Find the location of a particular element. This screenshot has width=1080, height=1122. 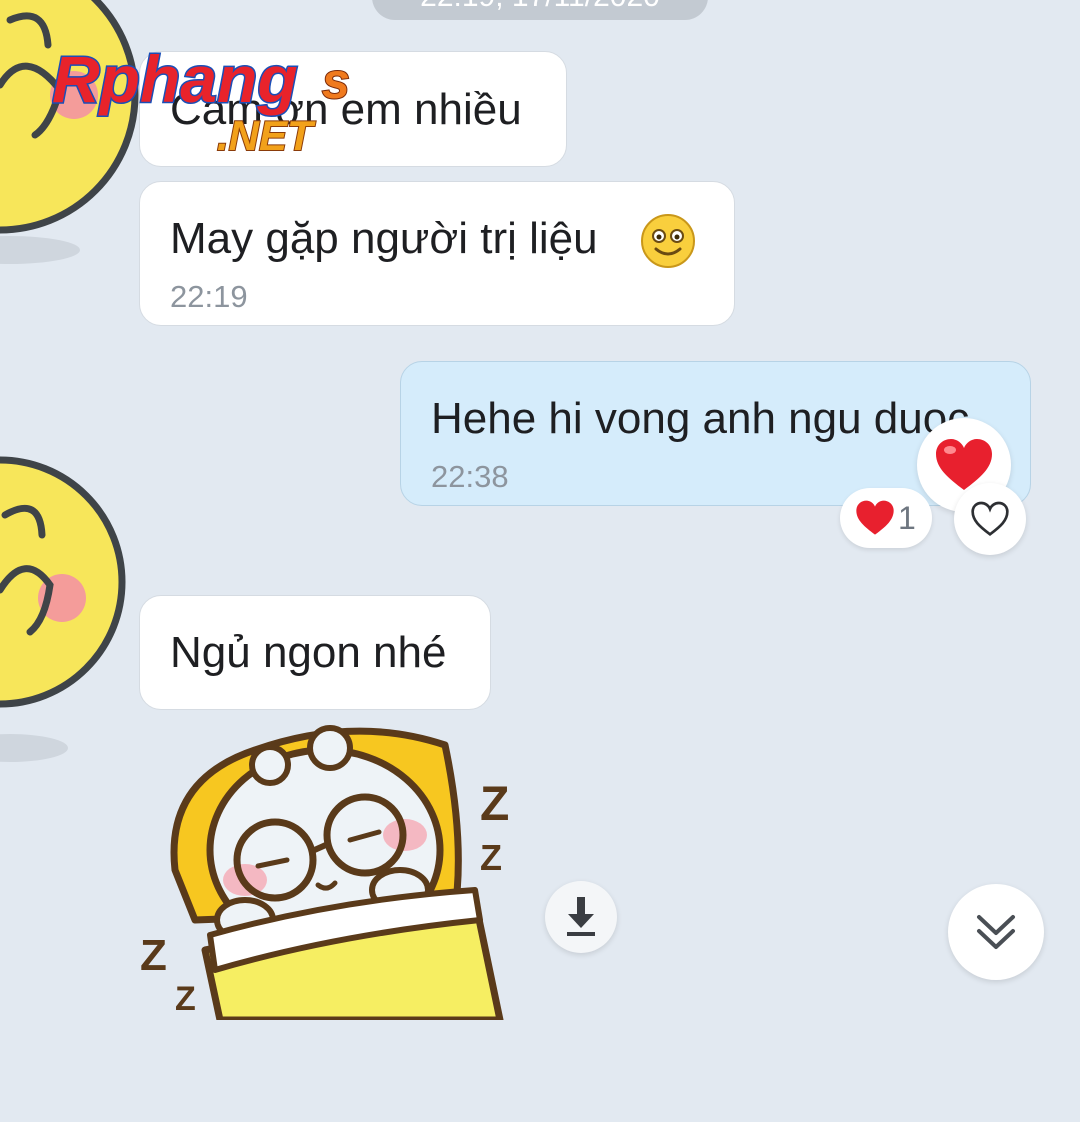

message-bubble: Ngủ ngon nhé is located at coordinates (315, 652).